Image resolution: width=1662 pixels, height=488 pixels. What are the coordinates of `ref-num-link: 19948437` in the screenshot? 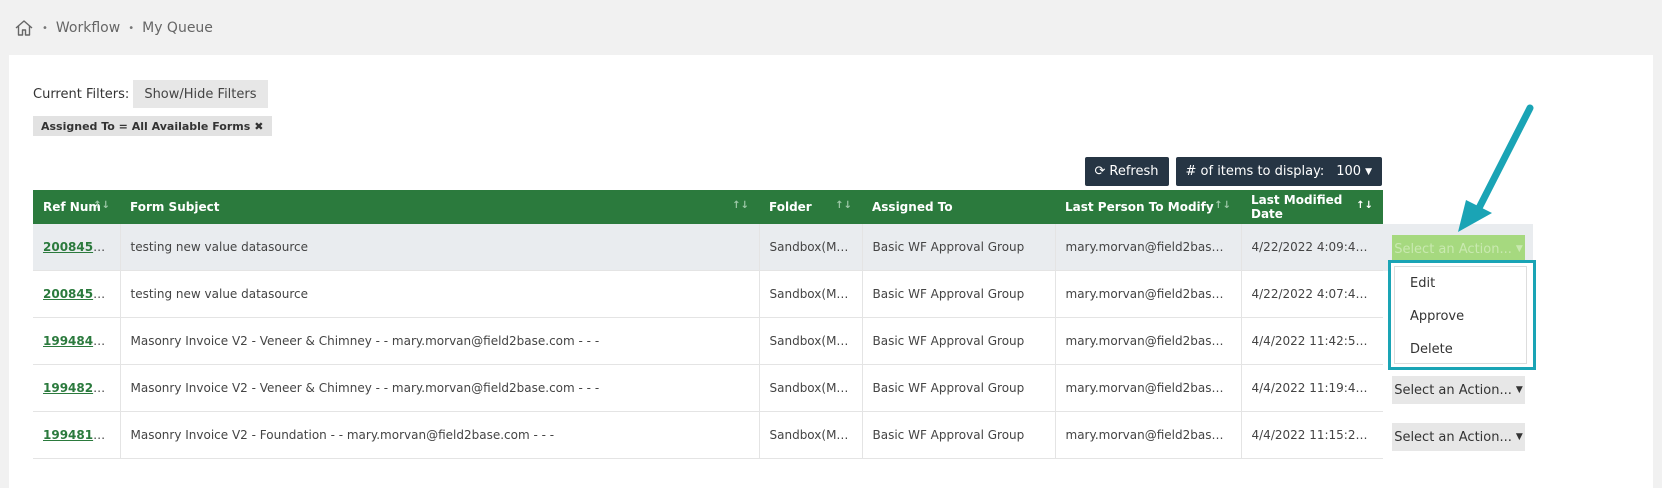 It's located at (76, 341).